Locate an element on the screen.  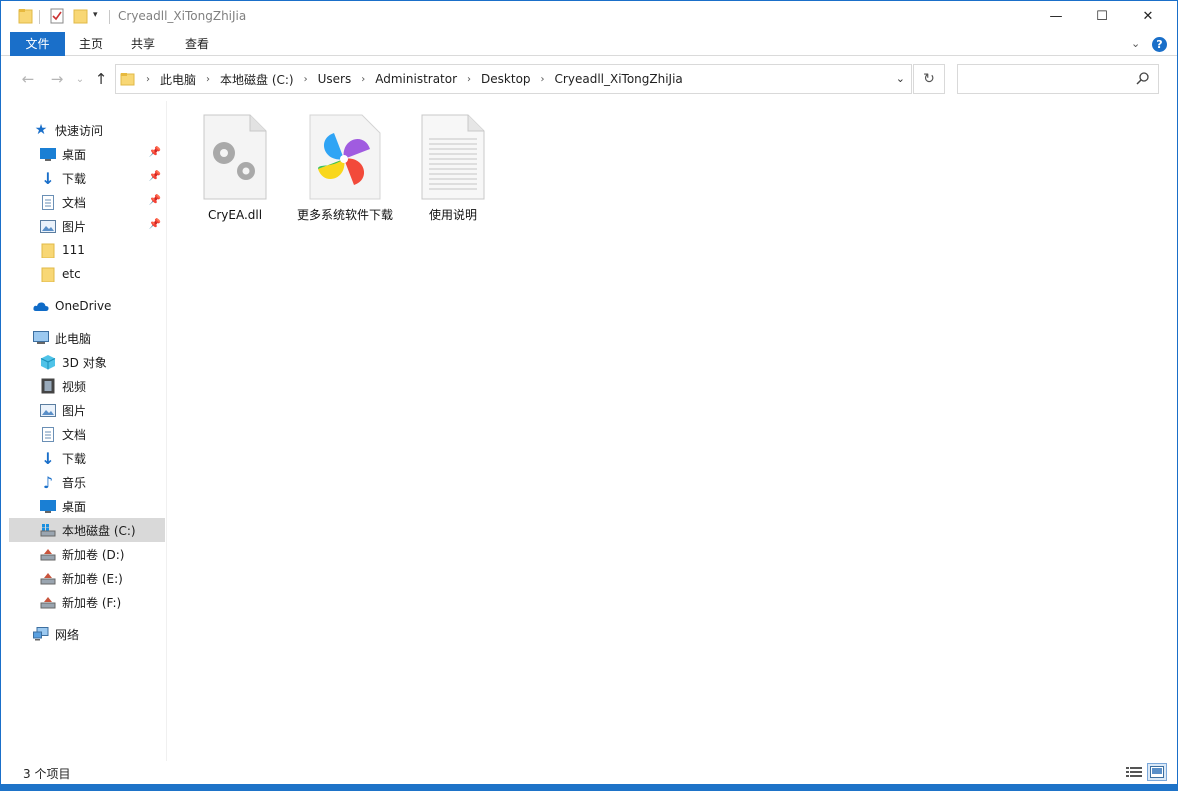
sidebar-item-desktop: 桌面 📌 is located at coordinates (87, 154).